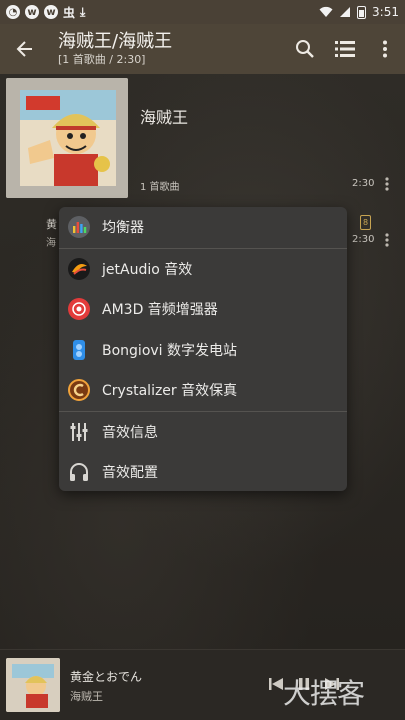 This screenshot has height=720, width=405. I want to click on back-button, so click(25, 49).